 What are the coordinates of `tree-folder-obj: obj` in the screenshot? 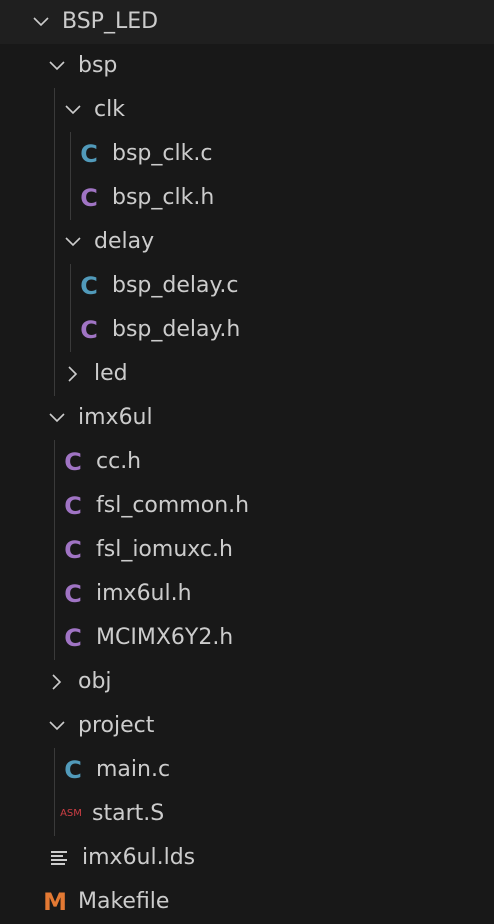 It's located at (247, 682).